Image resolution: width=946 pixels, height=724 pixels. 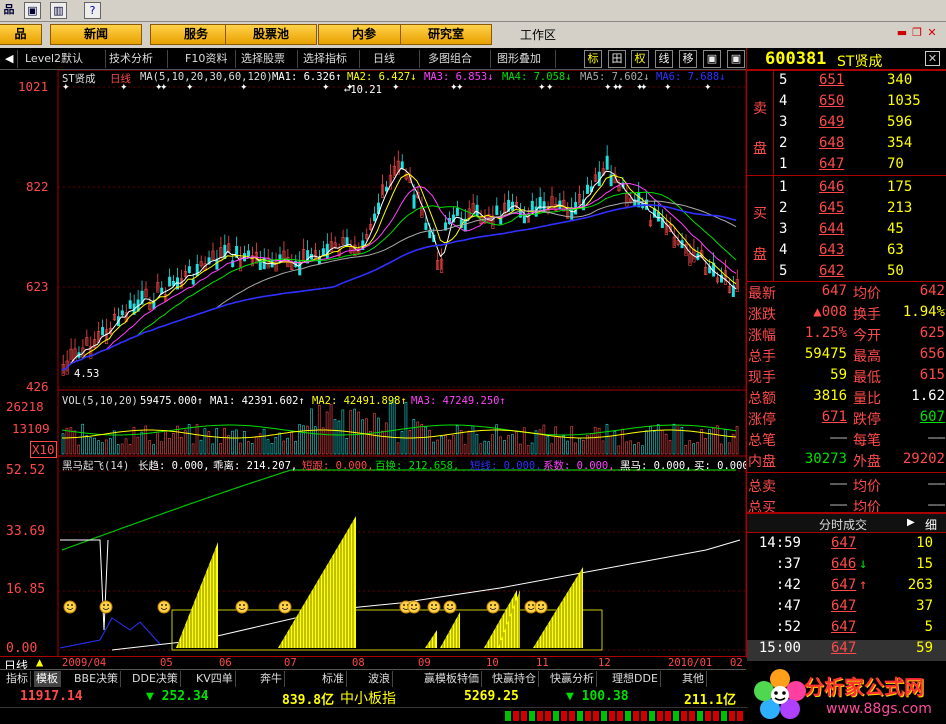 What do you see at coordinates (209, 59) in the screenshot?
I see `tb-f10: F10资料` at bounding box center [209, 59].